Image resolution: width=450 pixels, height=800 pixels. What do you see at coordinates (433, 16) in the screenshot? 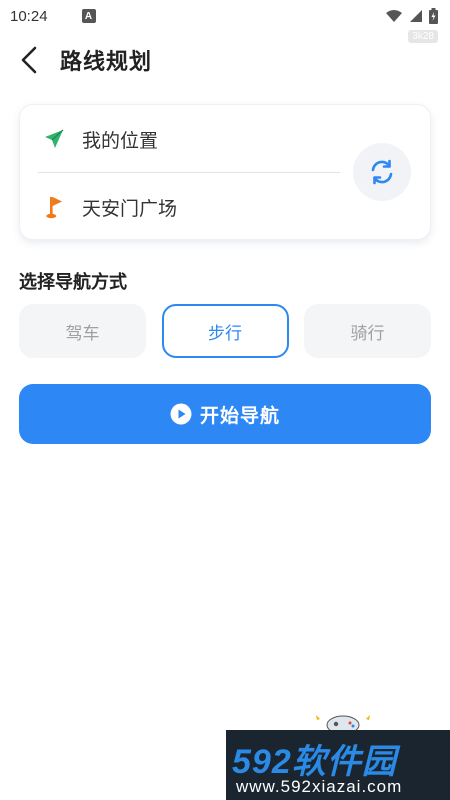
I see `battery-icon` at bounding box center [433, 16].